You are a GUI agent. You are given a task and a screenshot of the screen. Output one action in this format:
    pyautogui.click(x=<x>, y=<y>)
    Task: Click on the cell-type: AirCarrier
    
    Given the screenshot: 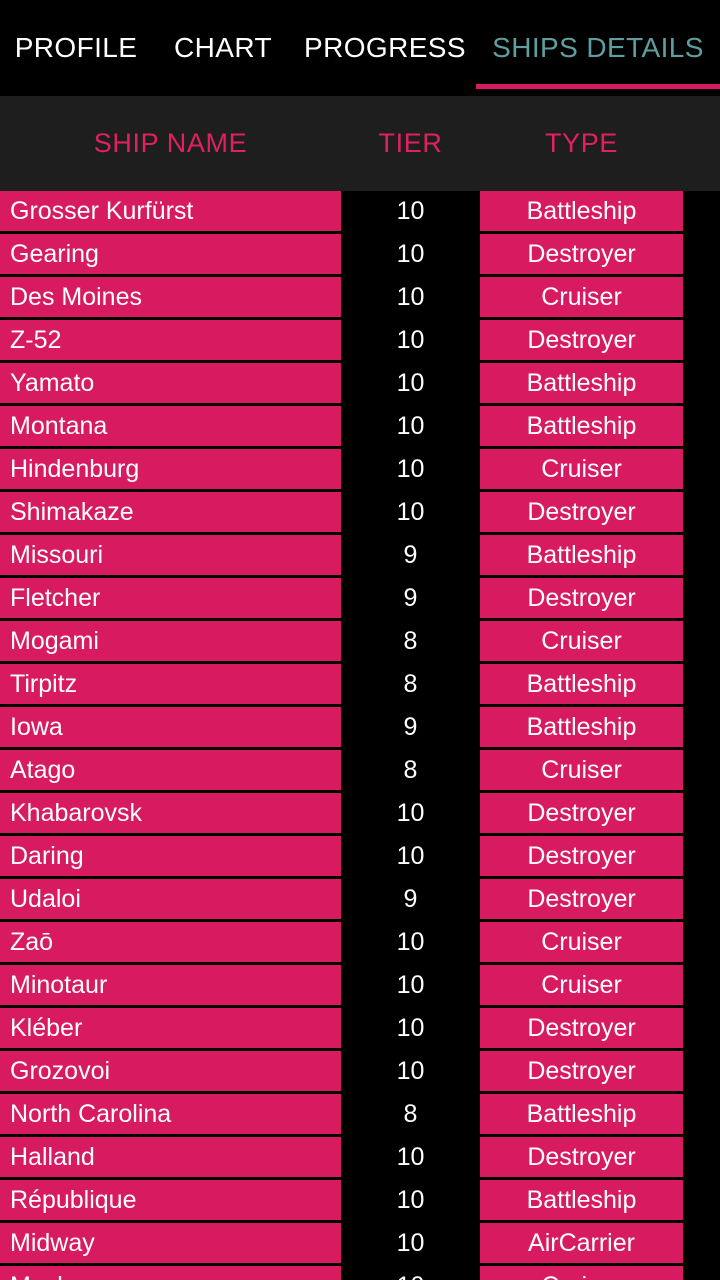 What is the action you would take?
    pyautogui.click(x=581, y=1243)
    